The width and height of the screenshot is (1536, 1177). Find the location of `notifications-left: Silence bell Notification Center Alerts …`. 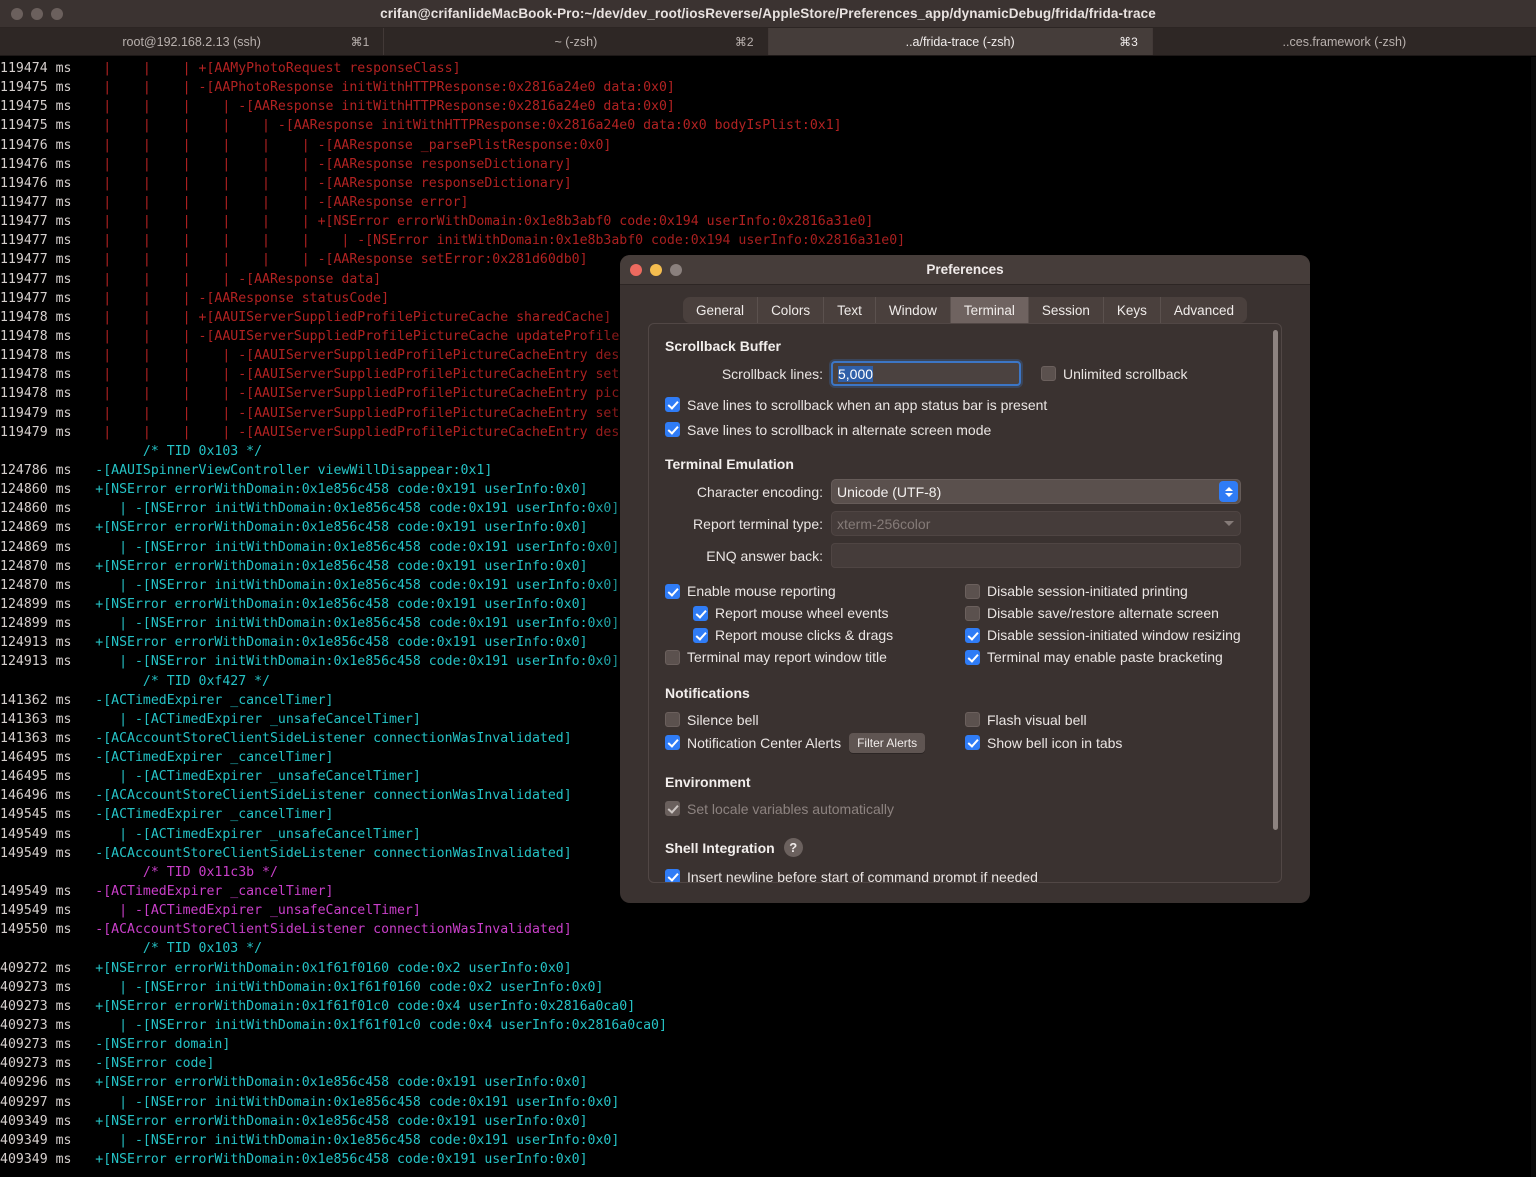

notifications-left: Silence bell Notification Center Alerts … is located at coordinates (815, 731).